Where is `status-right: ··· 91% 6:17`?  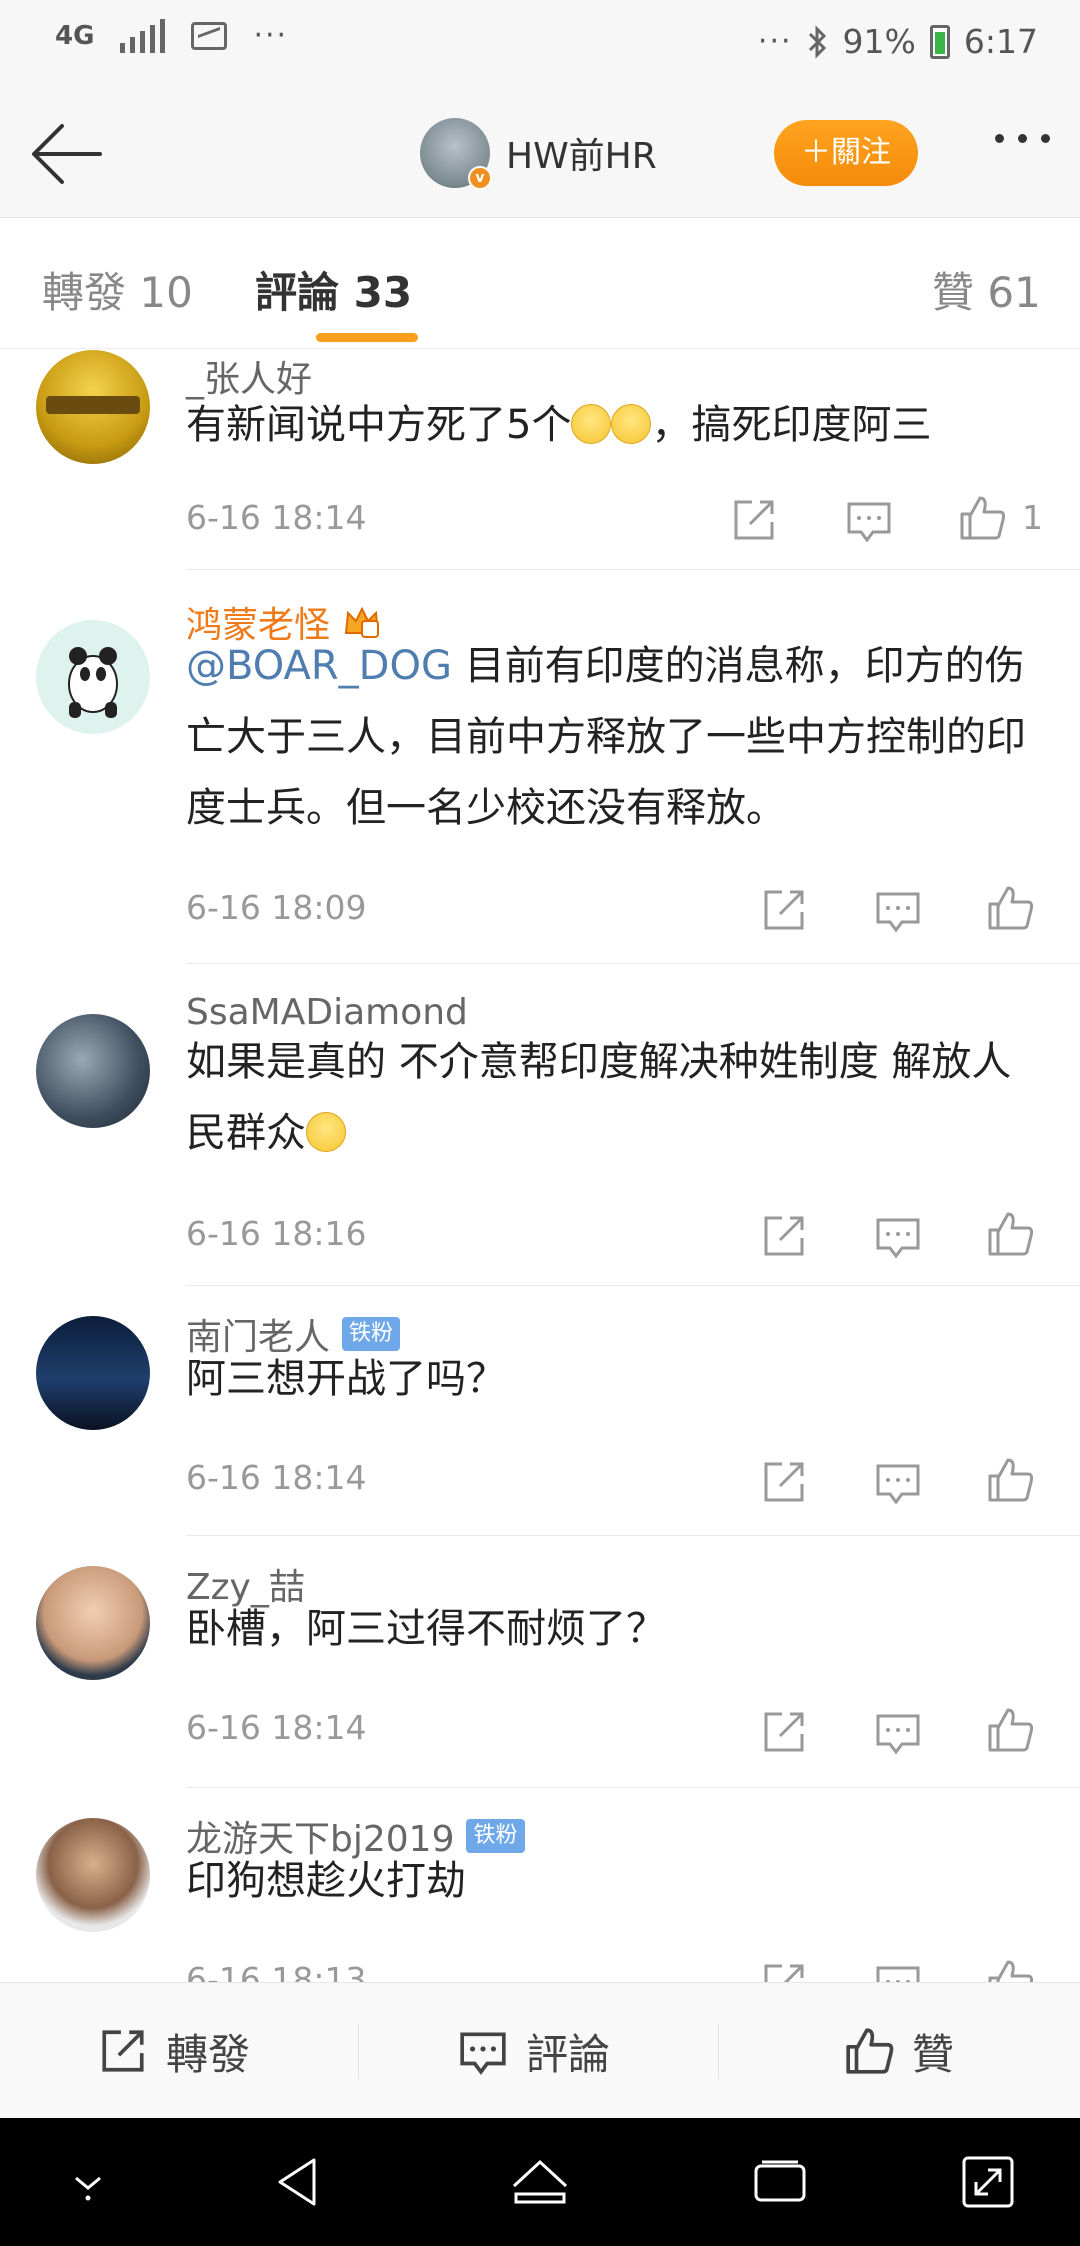
status-right: ··· 91% 6:17 is located at coordinates (898, 41).